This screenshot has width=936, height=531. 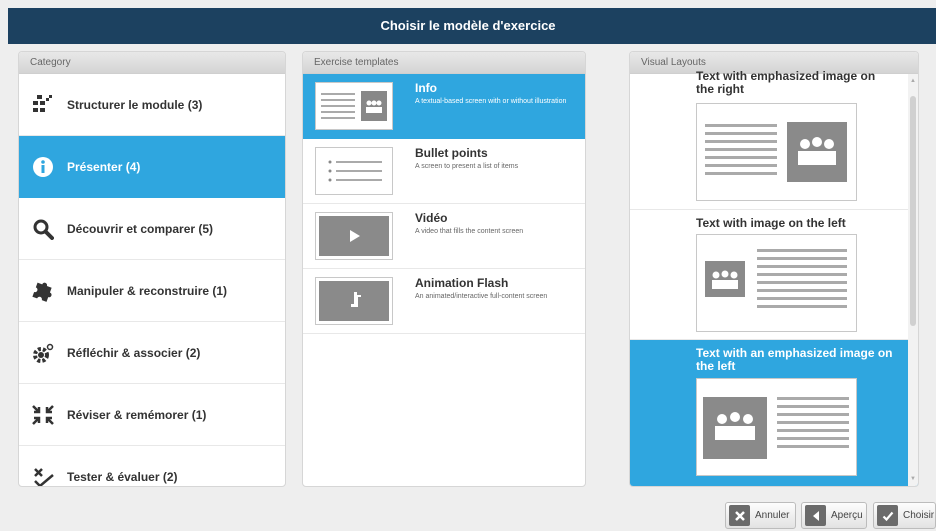 I want to click on category-item-reviser: Réviser & remémorer (1), so click(x=152, y=415).